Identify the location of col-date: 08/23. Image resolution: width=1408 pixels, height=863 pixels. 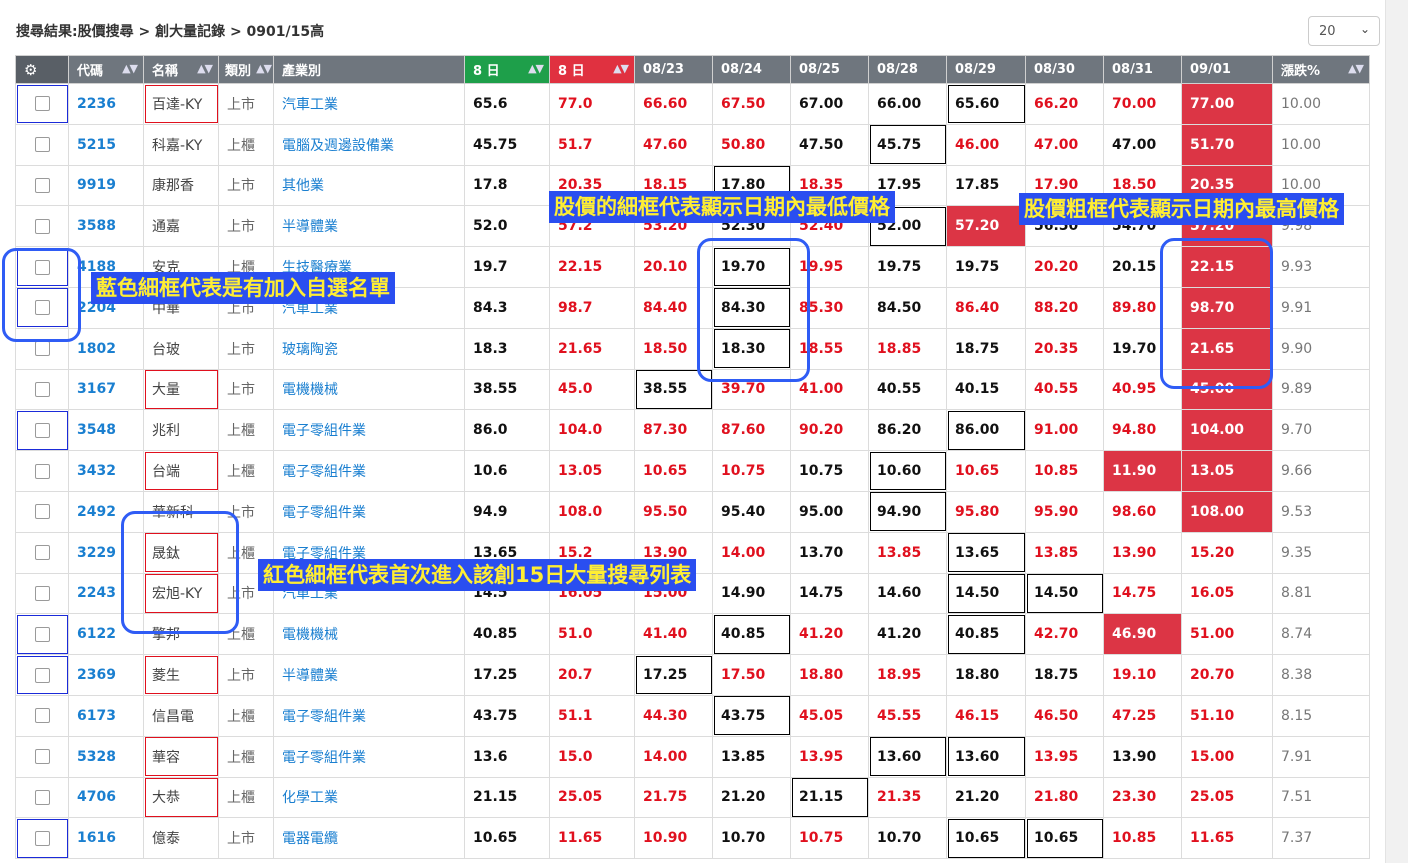
(673, 69).